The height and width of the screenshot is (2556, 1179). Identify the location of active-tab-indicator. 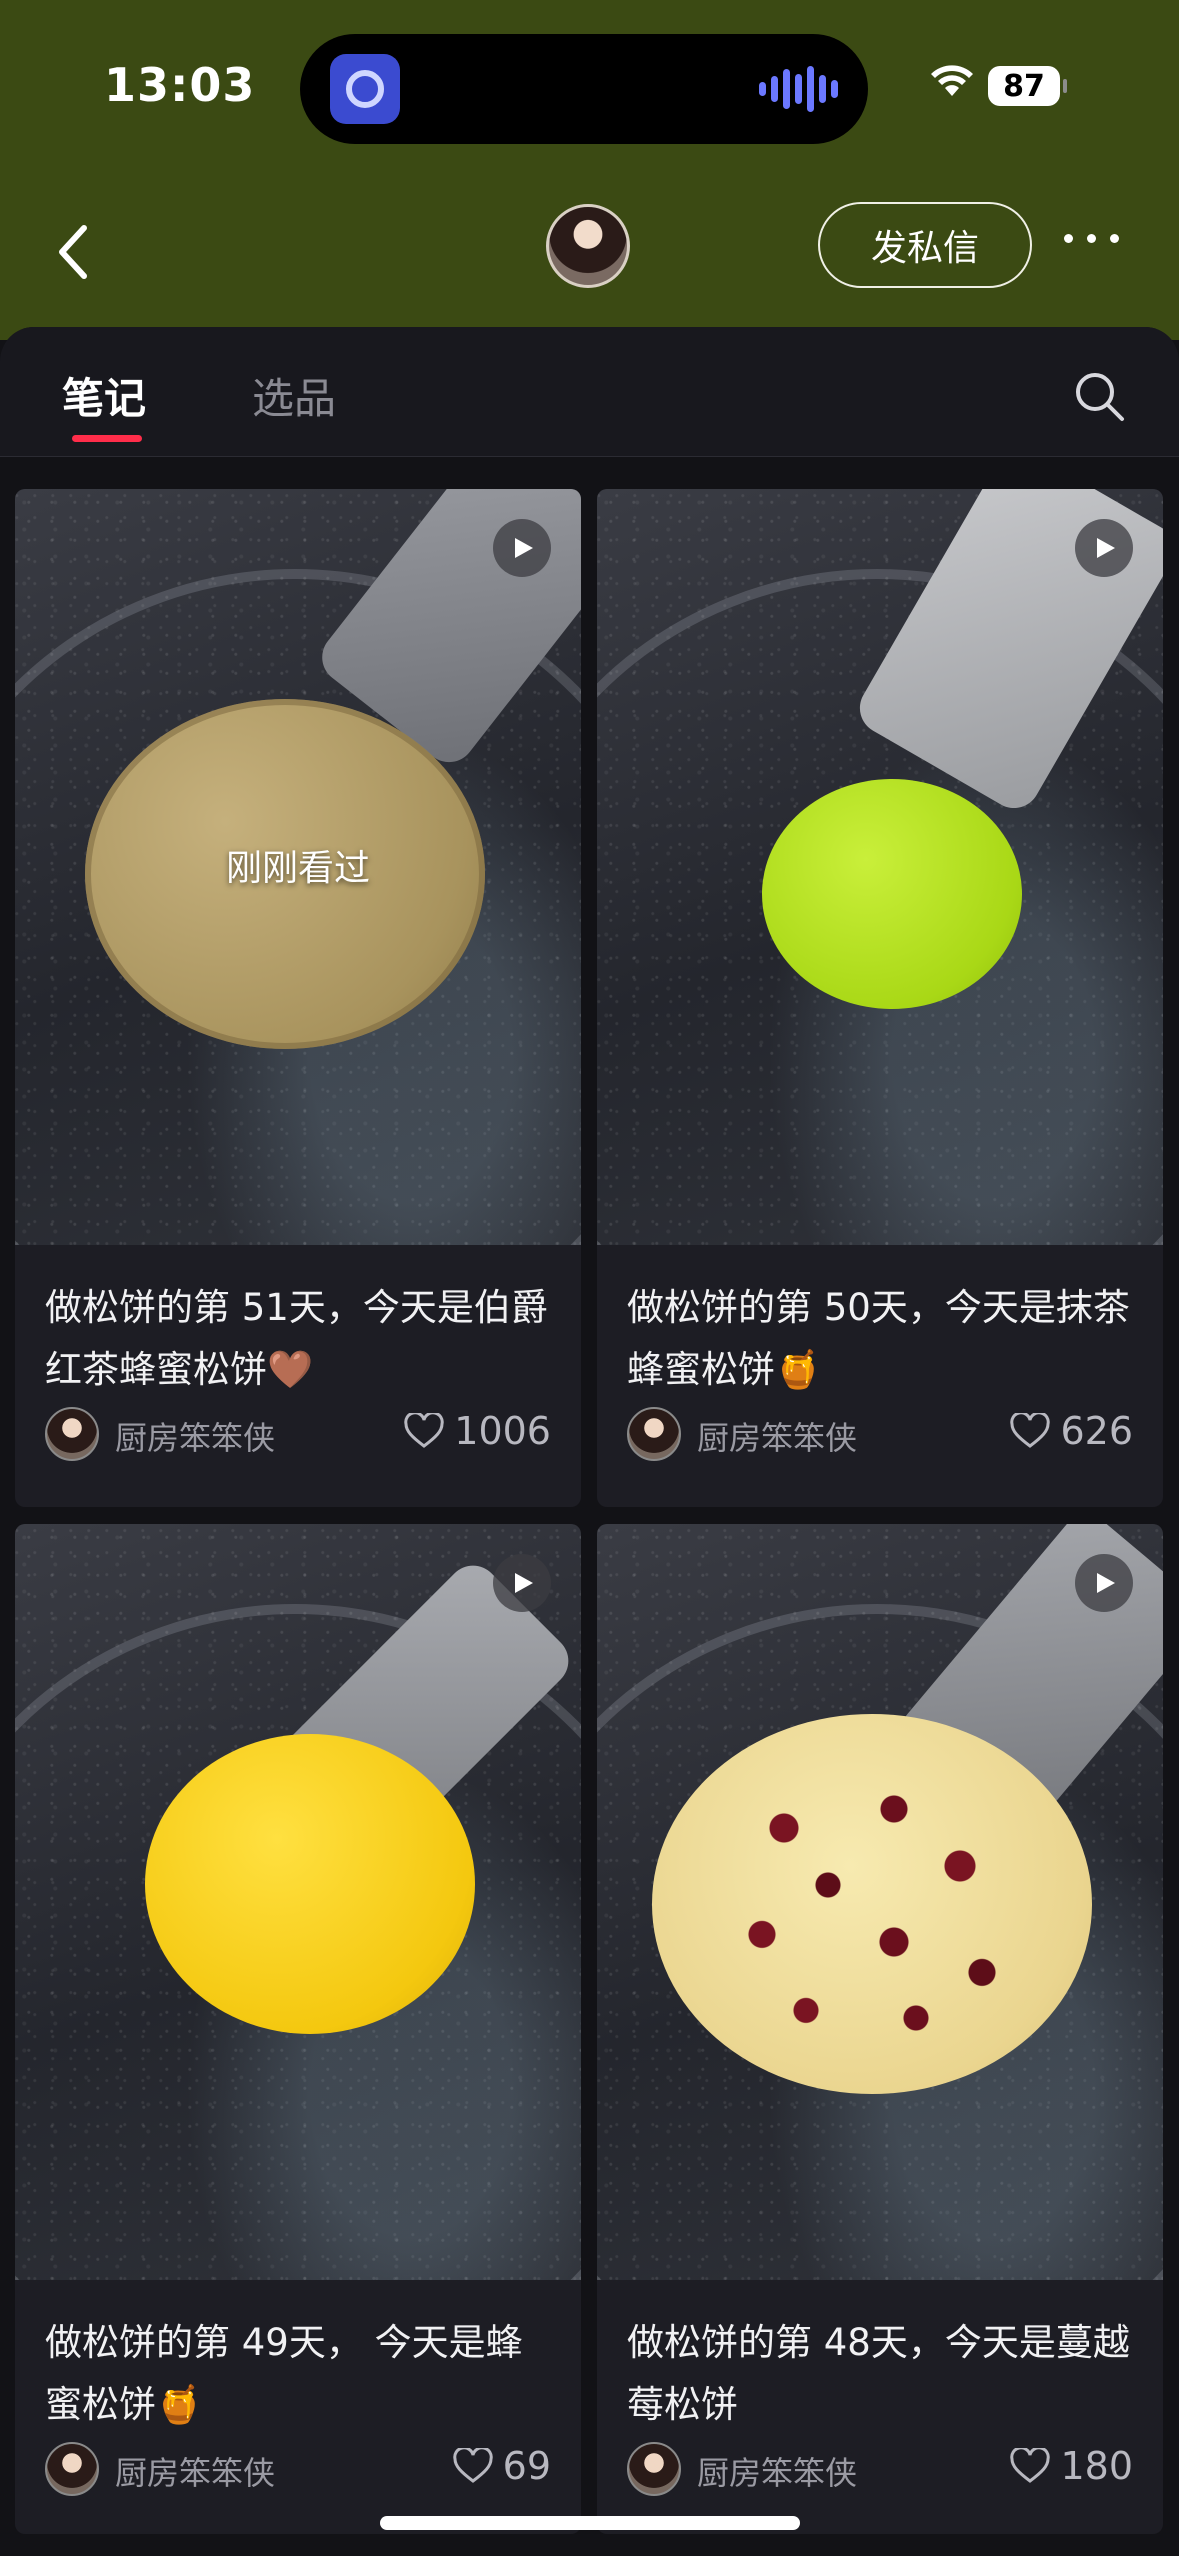
(107, 438).